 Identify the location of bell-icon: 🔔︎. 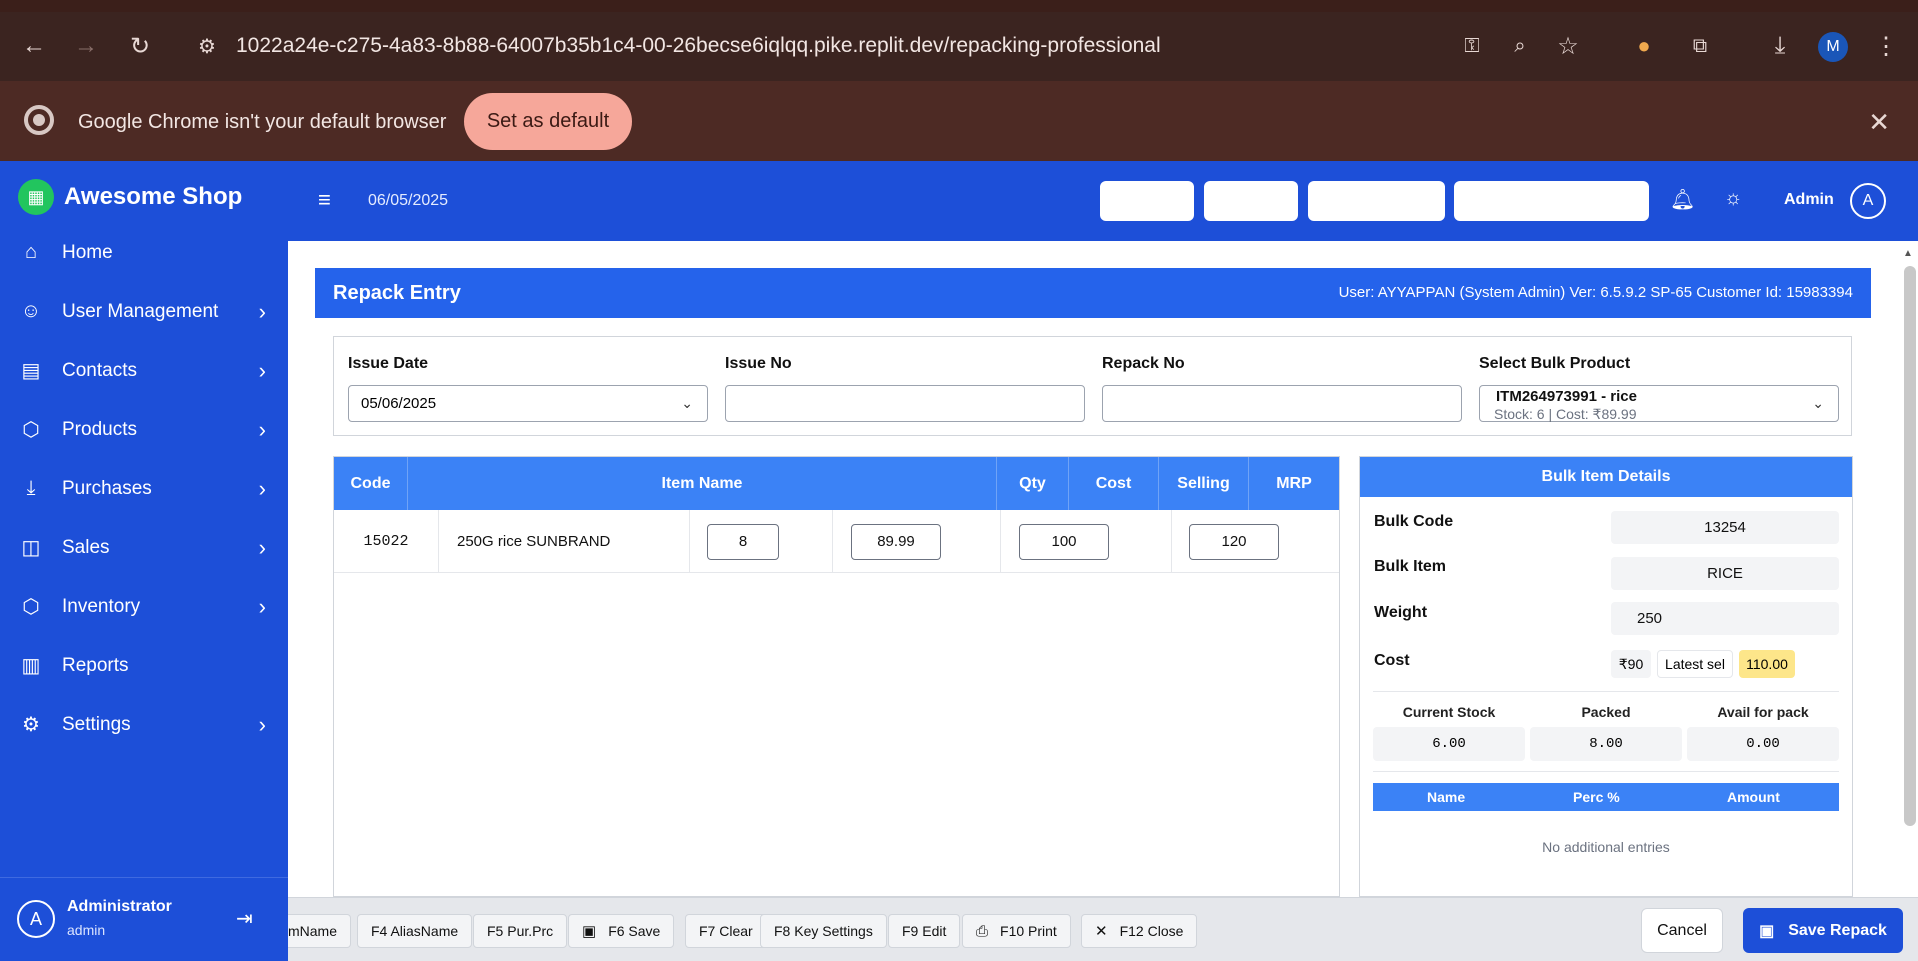
(1682, 199).